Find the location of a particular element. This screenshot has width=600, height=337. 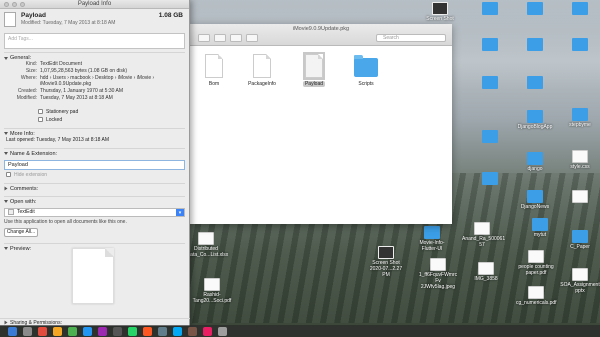

folder-icon is located at coordinates (366, 66).